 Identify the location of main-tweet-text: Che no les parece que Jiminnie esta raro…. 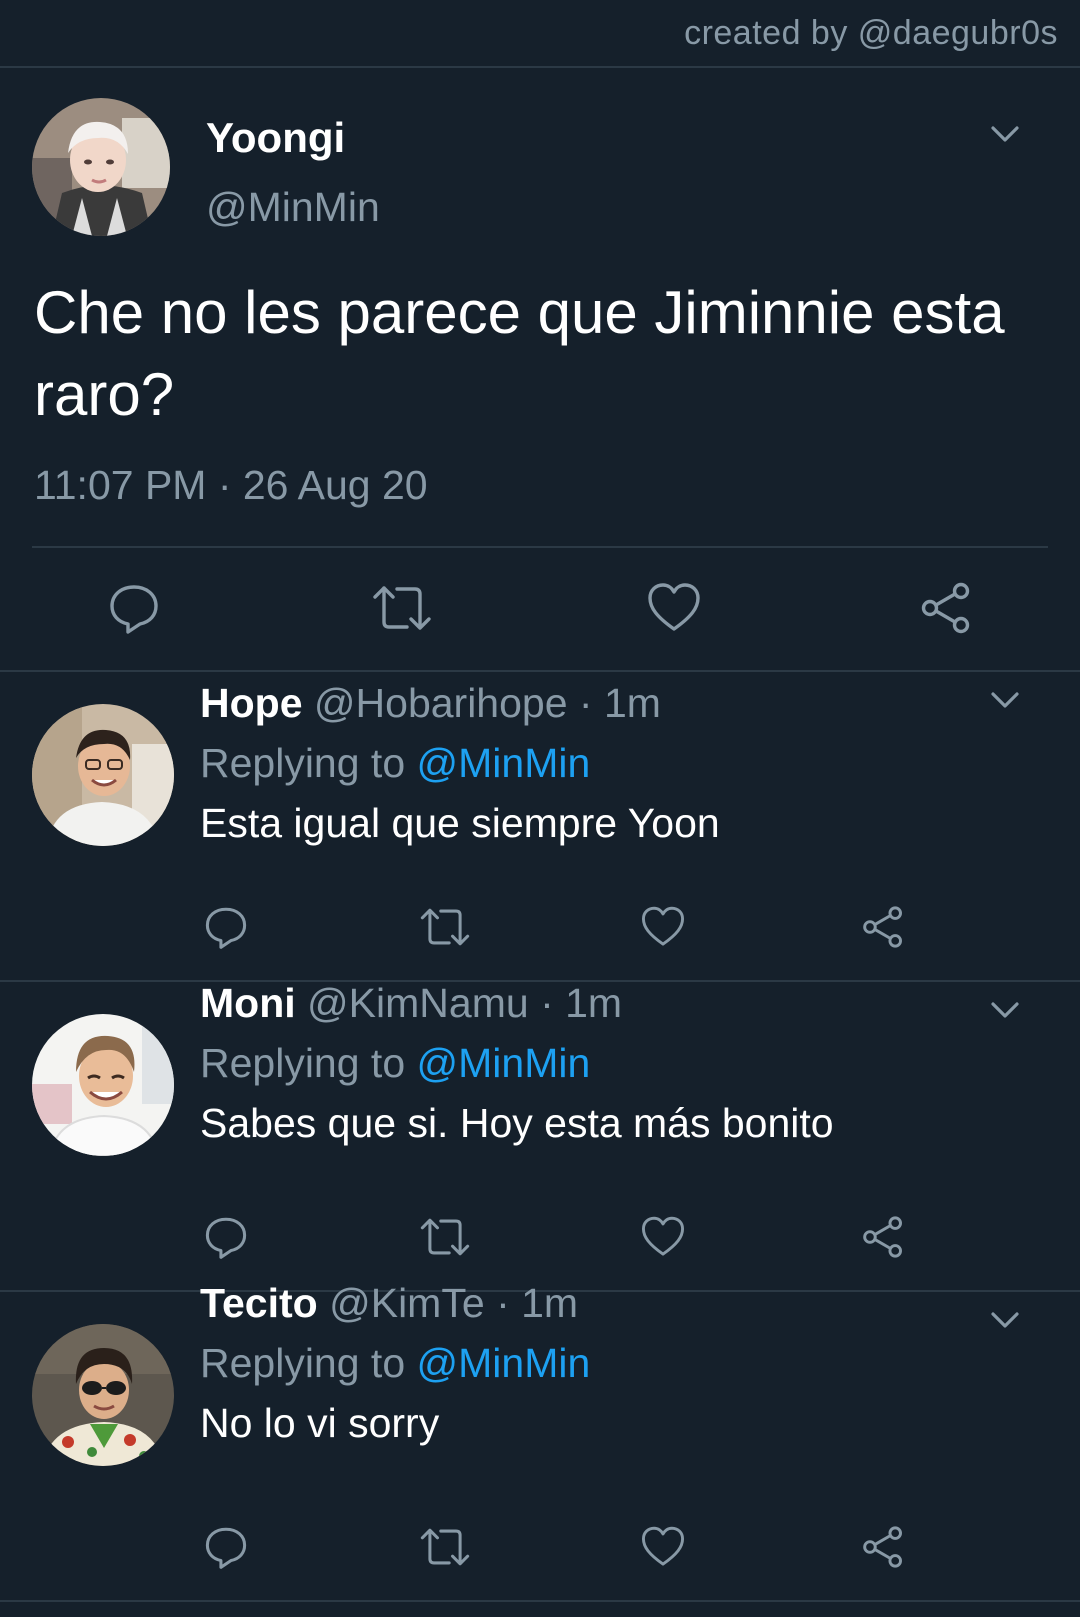
(519, 353).